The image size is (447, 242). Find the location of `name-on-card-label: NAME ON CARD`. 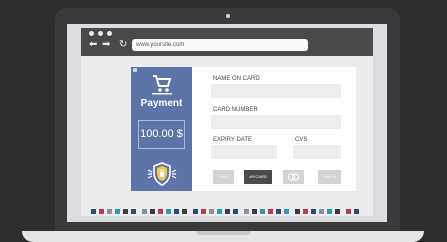

name-on-card-label: NAME ON CARD is located at coordinates (236, 79).